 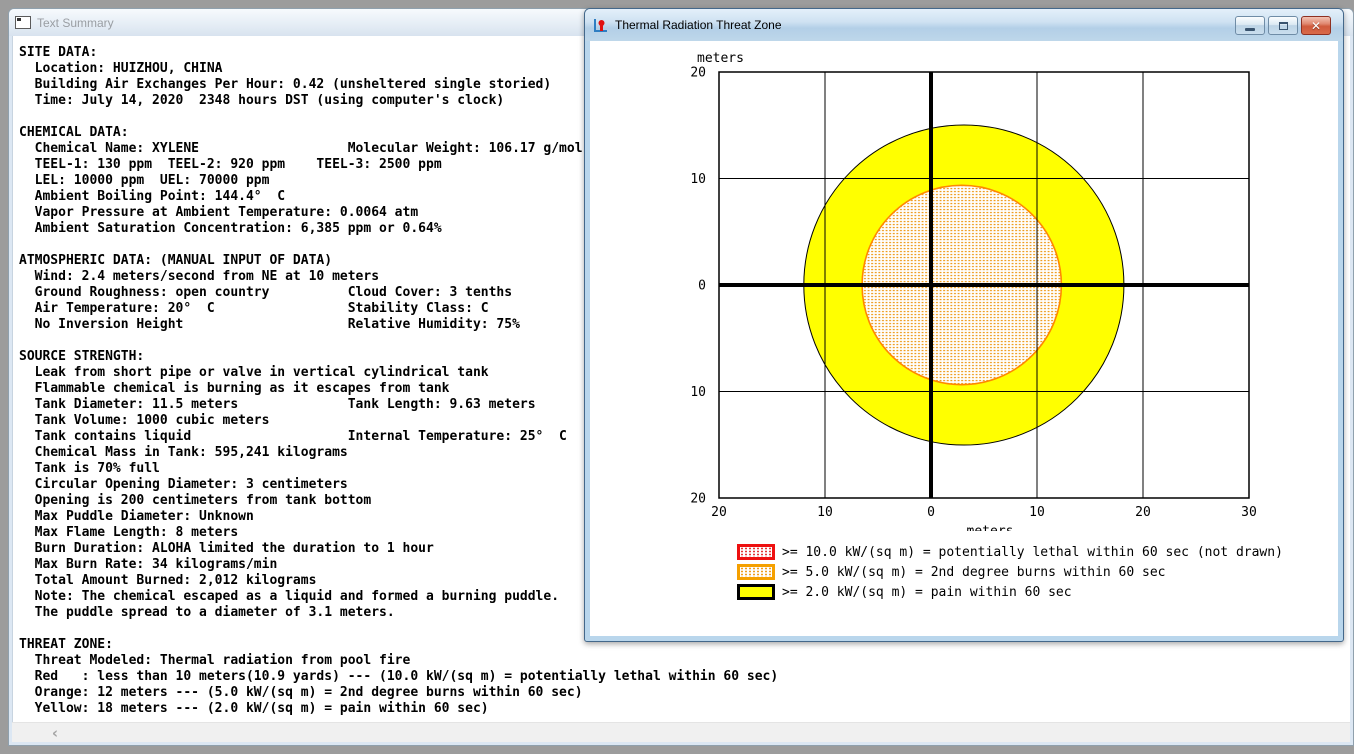 I want to click on legend-row: >= 2.0 kW/(sq m) = pain within 60 sec, so click(x=1010, y=592).